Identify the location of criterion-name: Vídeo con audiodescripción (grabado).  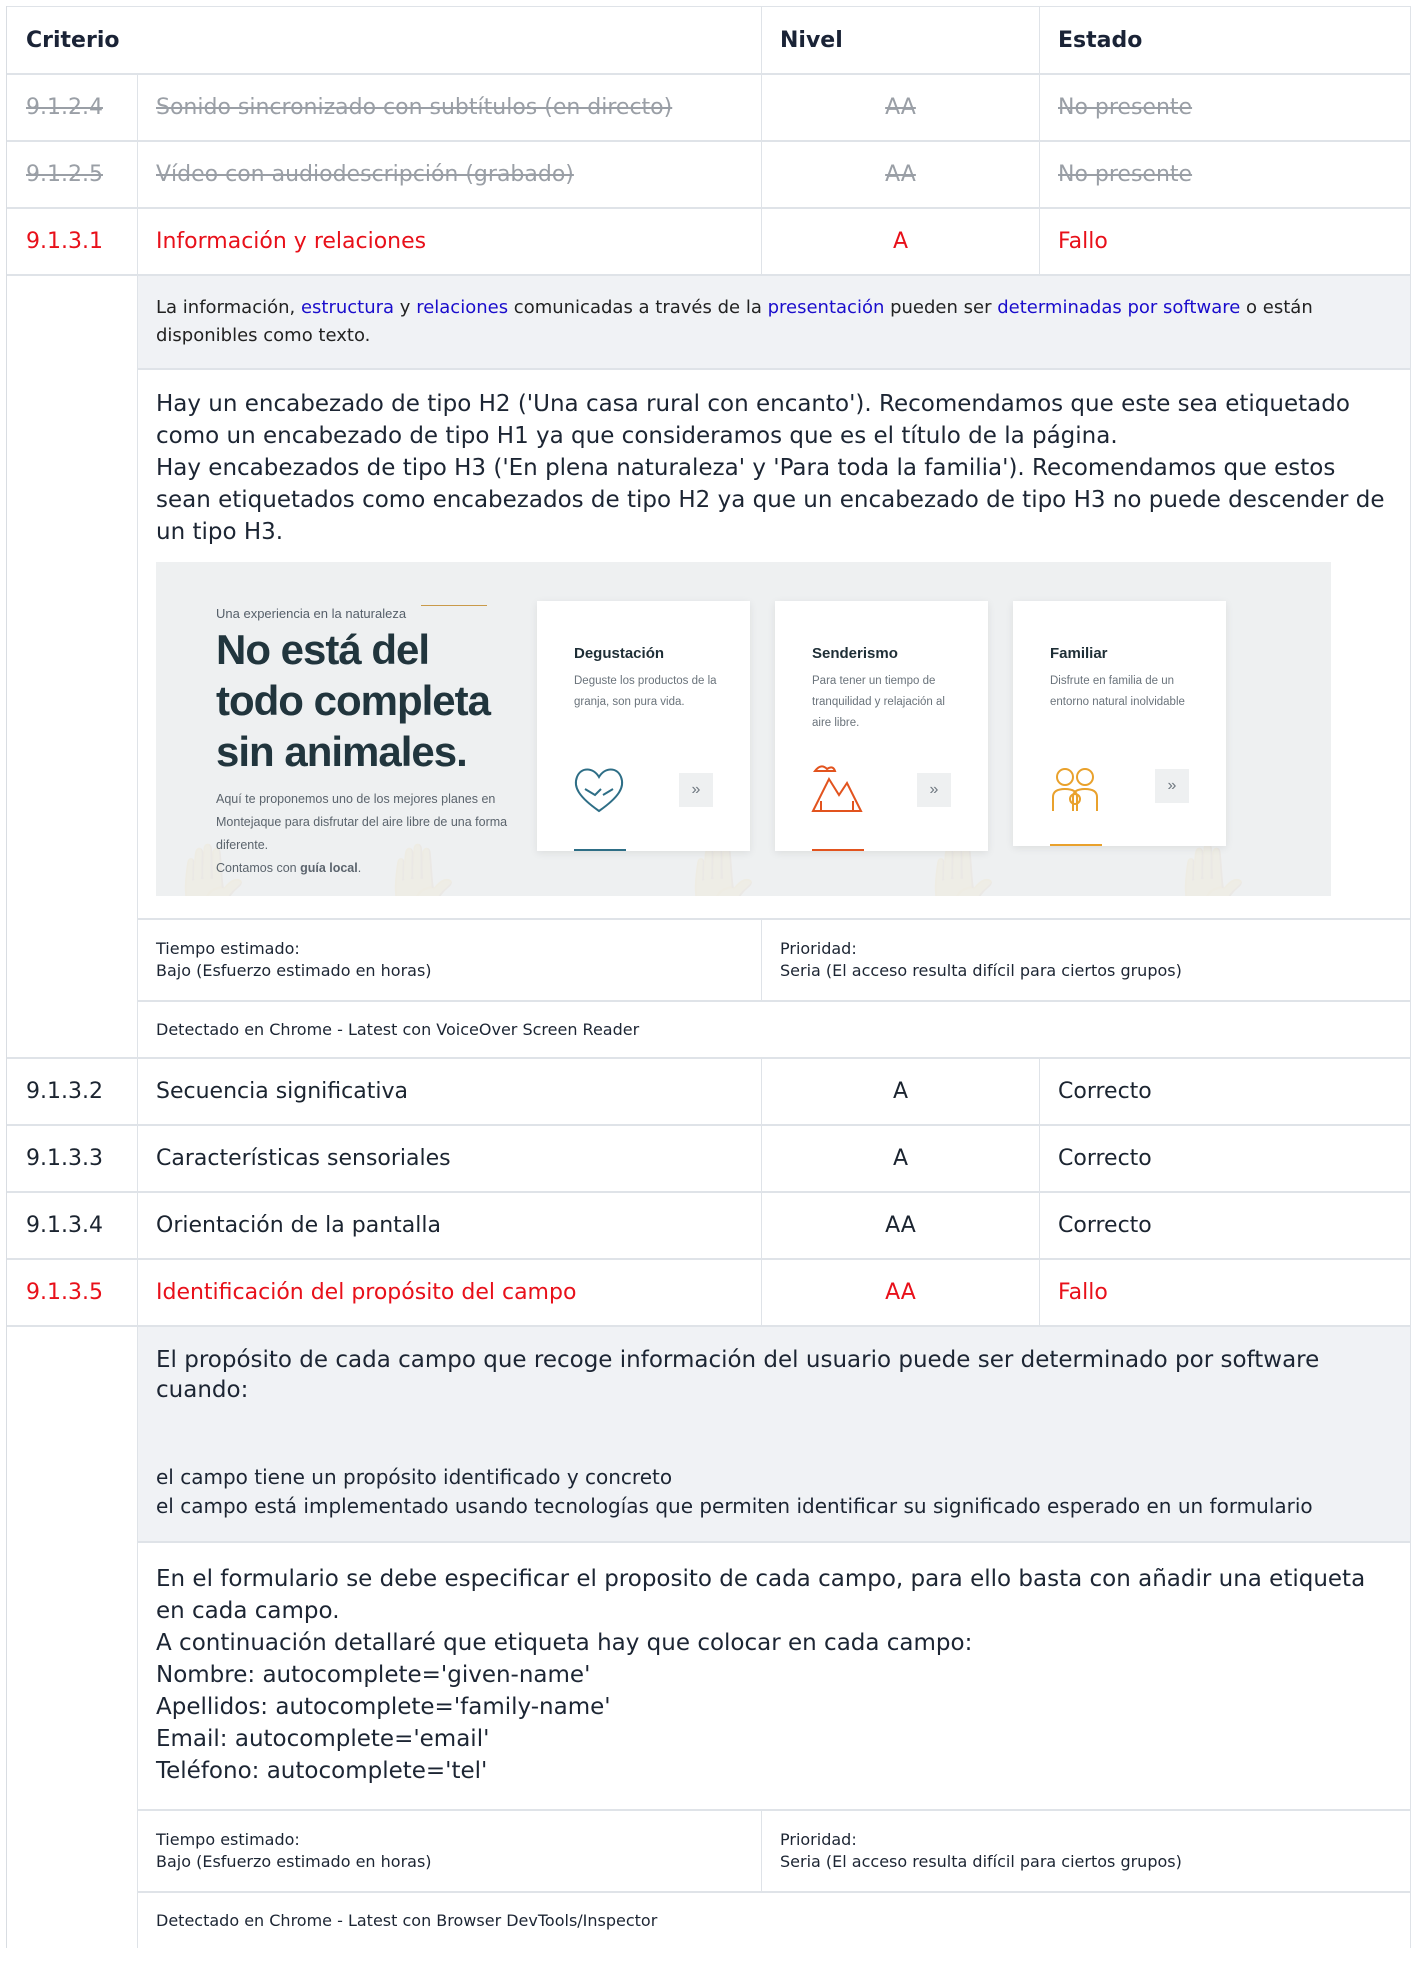
(450, 174).